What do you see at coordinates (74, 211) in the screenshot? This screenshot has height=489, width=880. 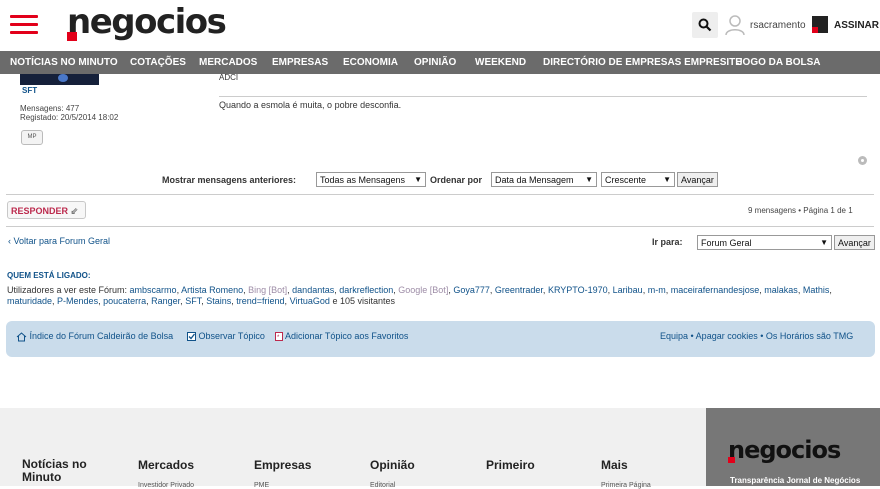 I see `reply-arrow-icon: ⇙` at bounding box center [74, 211].